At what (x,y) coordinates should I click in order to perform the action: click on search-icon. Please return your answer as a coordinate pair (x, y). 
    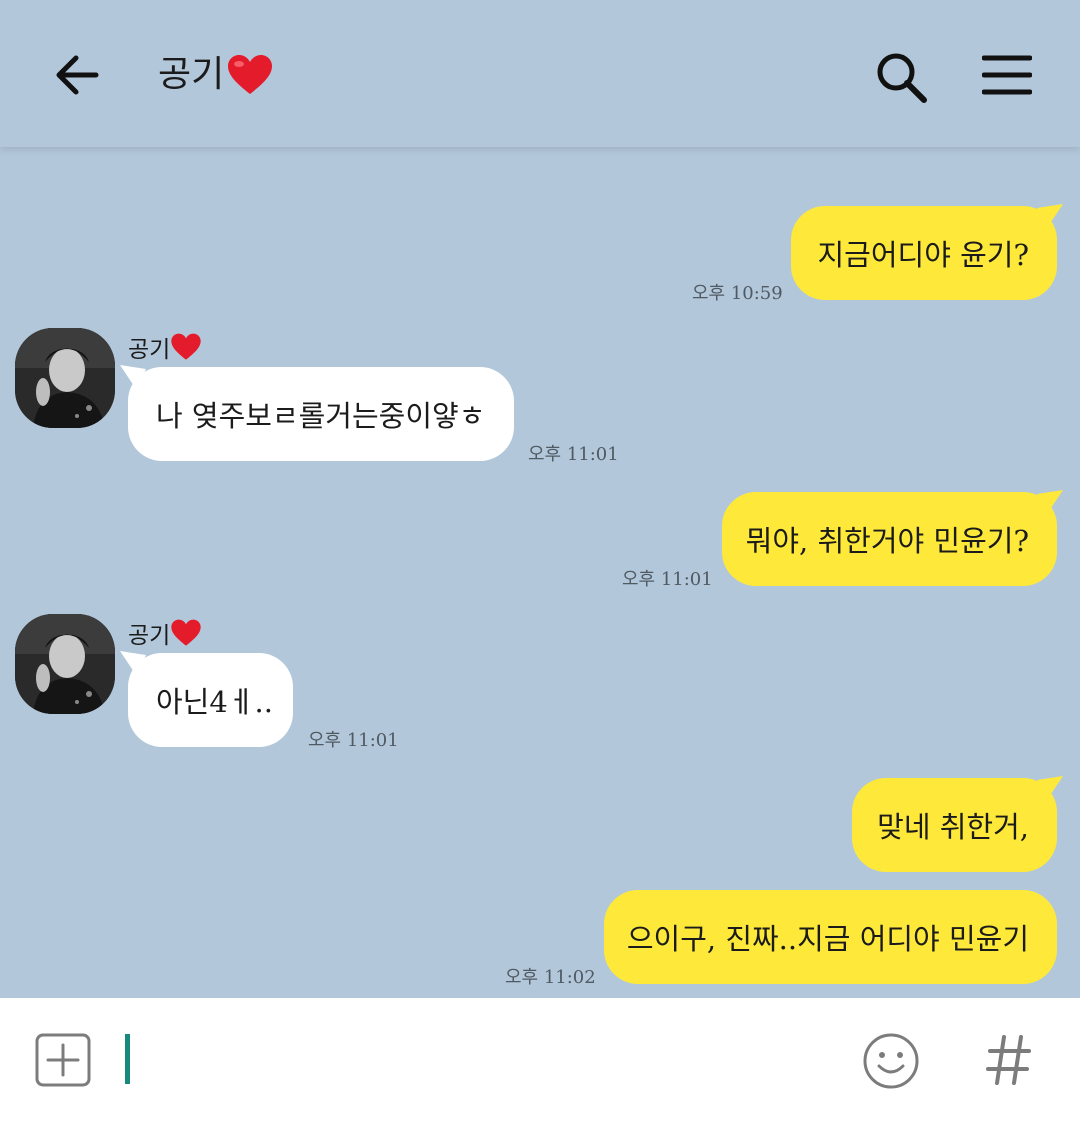
    Looking at the image, I should click on (901, 77).